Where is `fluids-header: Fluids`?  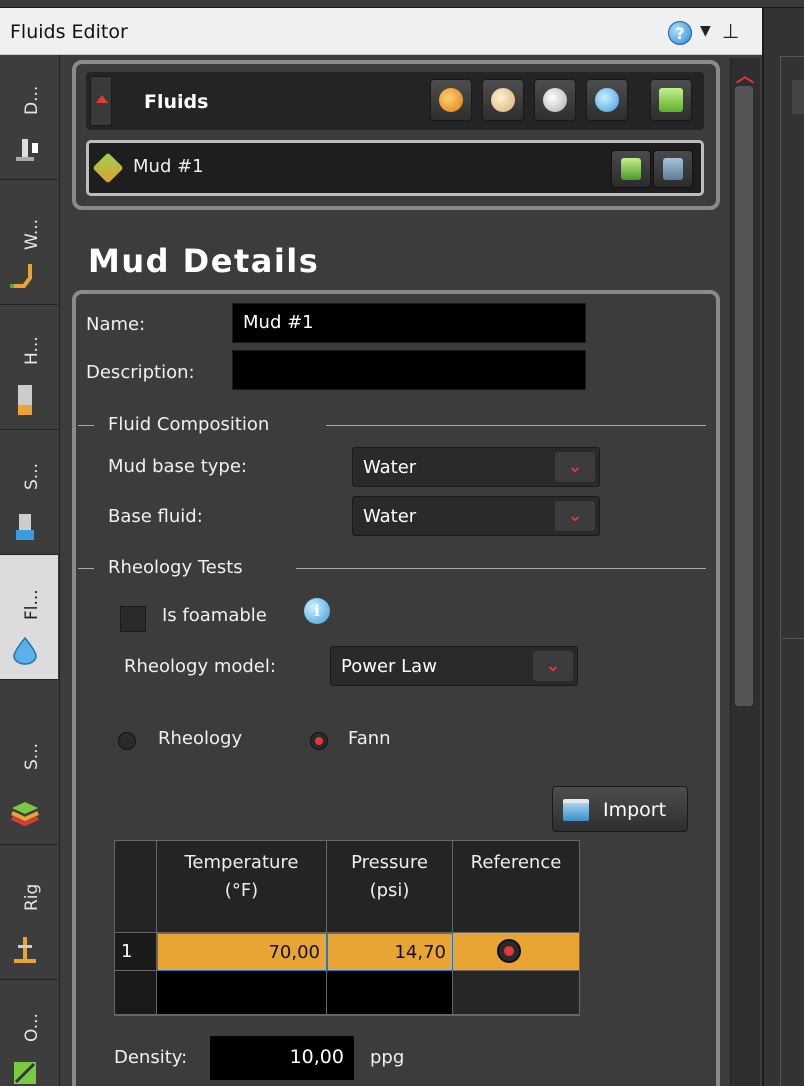
fluids-header: Fluids is located at coordinates (395, 101).